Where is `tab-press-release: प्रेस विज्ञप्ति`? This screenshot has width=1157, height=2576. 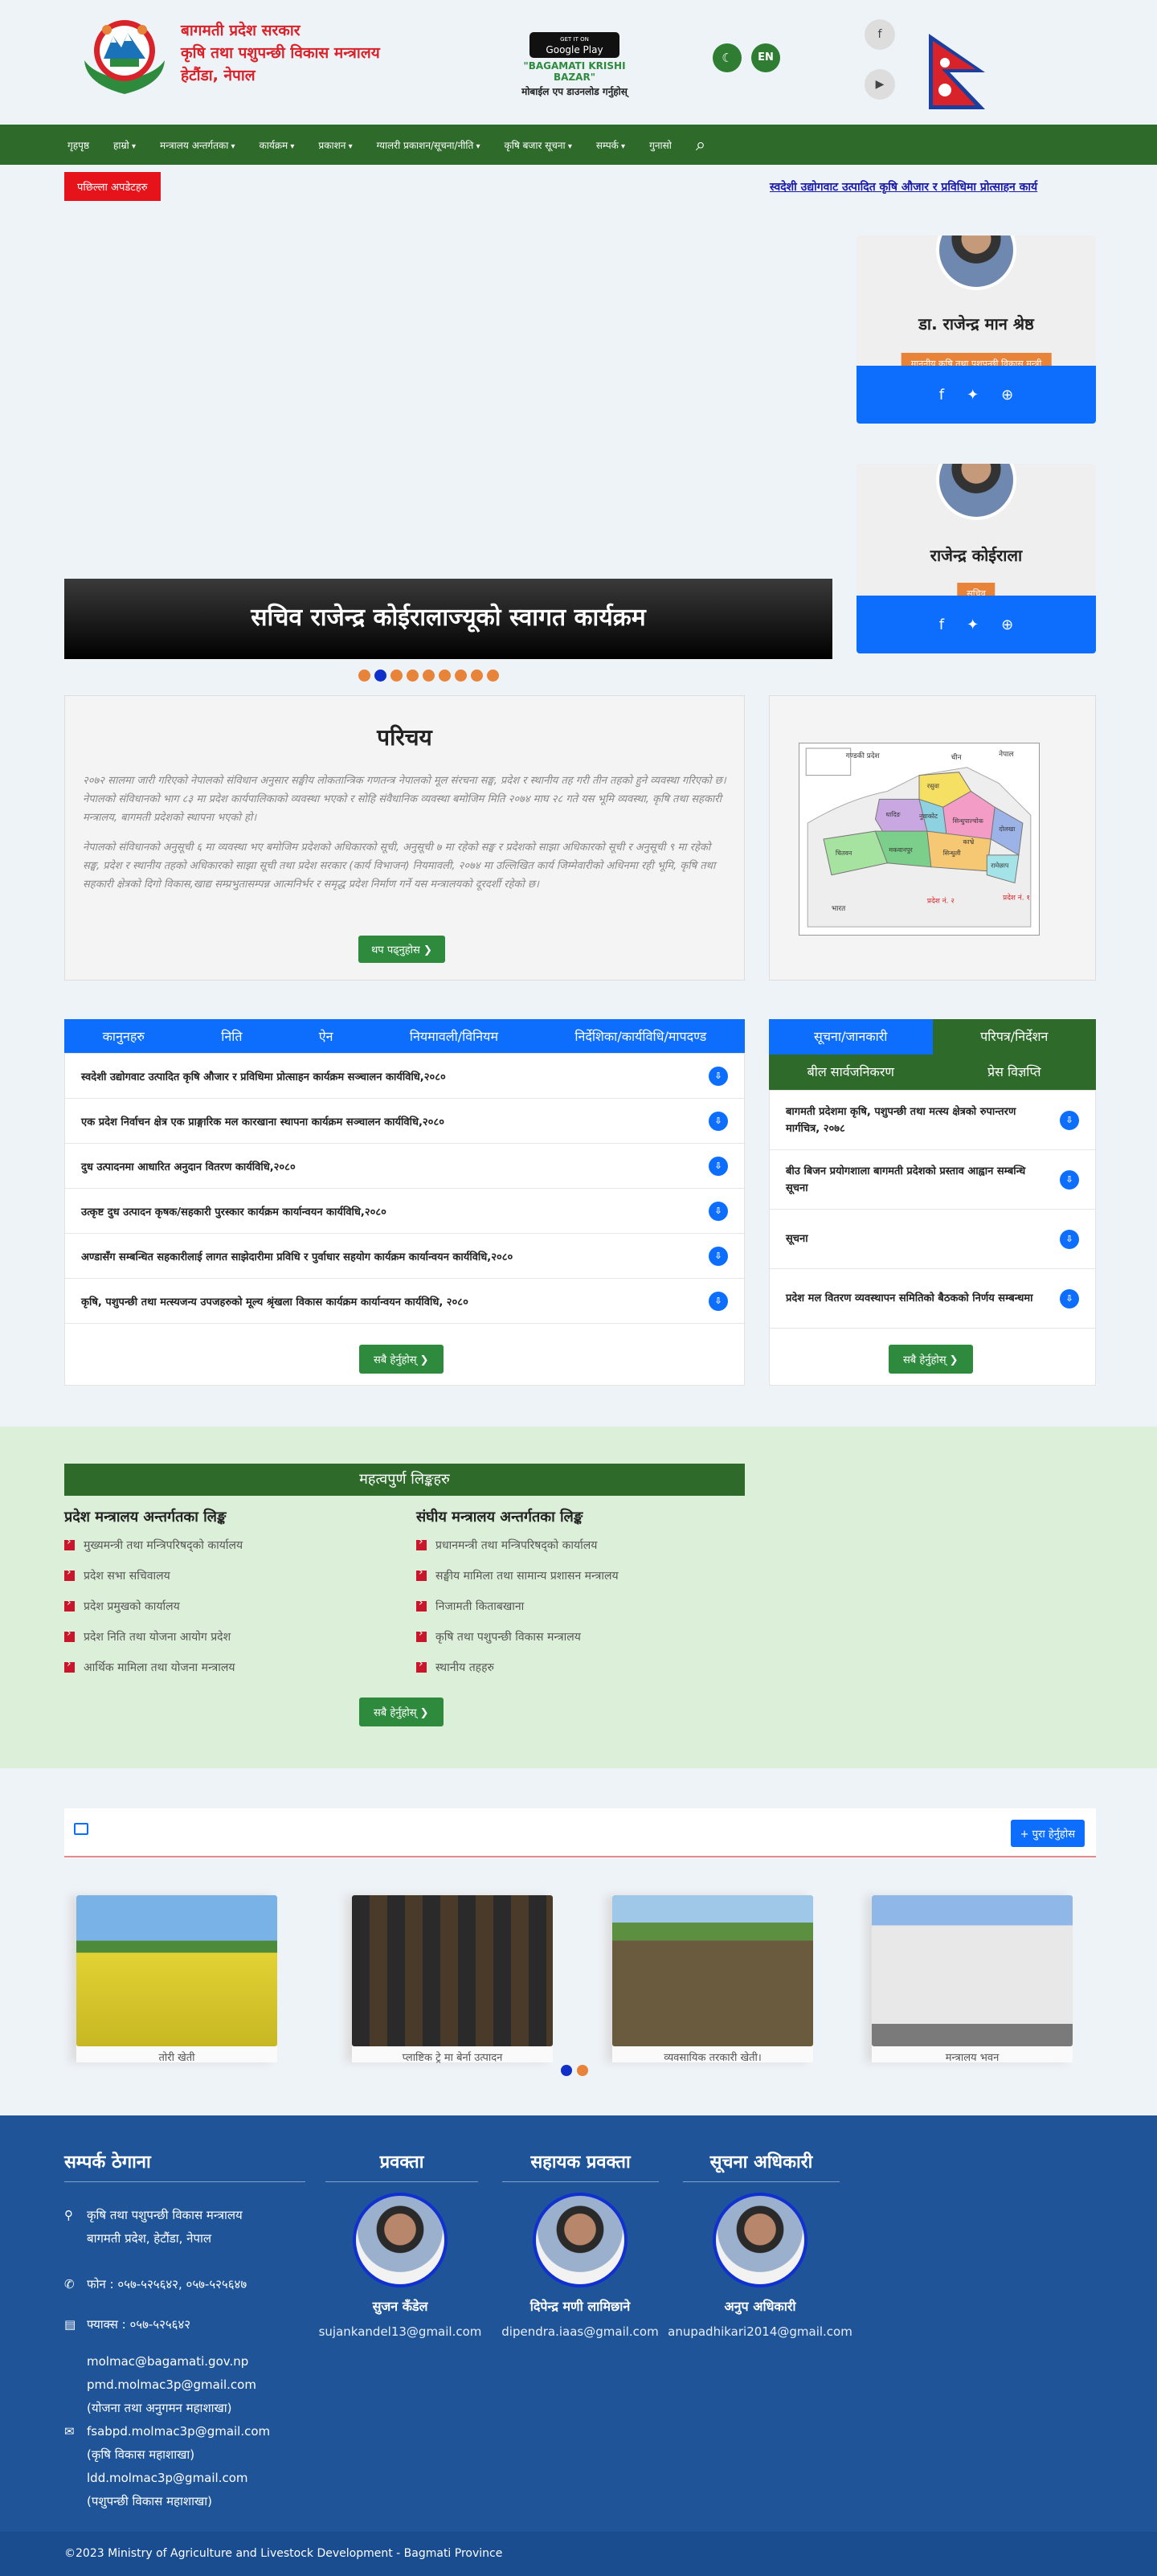
tab-press-release: प्रेस विज्ञप्ति is located at coordinates (1014, 1072).